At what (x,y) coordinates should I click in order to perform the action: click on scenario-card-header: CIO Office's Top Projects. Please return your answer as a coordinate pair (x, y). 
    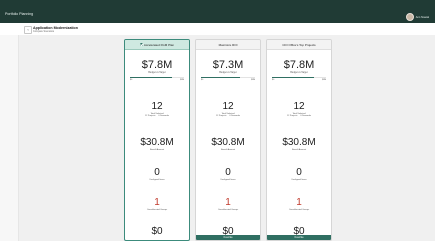
    Looking at the image, I should click on (299, 45).